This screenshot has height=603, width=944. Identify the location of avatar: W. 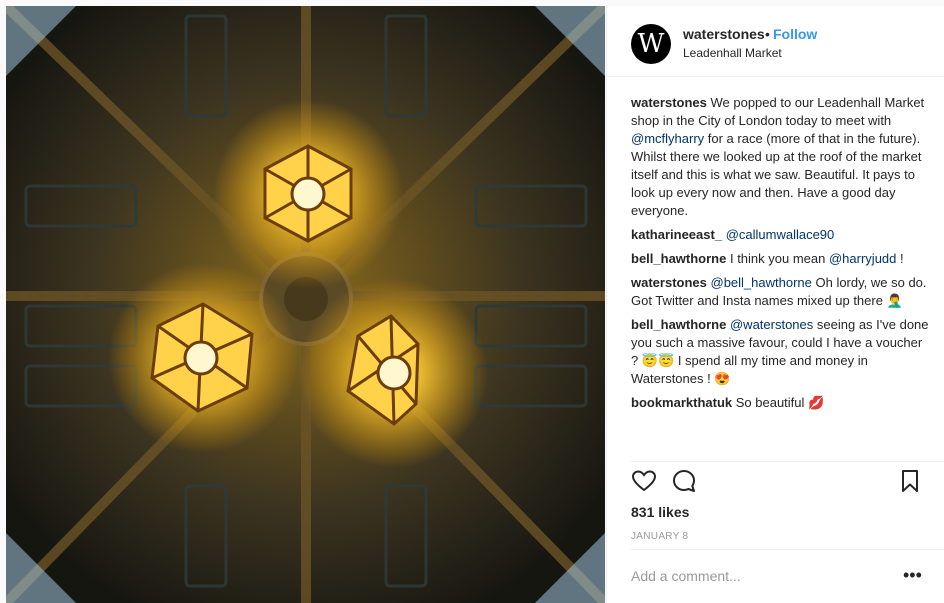
(651, 44).